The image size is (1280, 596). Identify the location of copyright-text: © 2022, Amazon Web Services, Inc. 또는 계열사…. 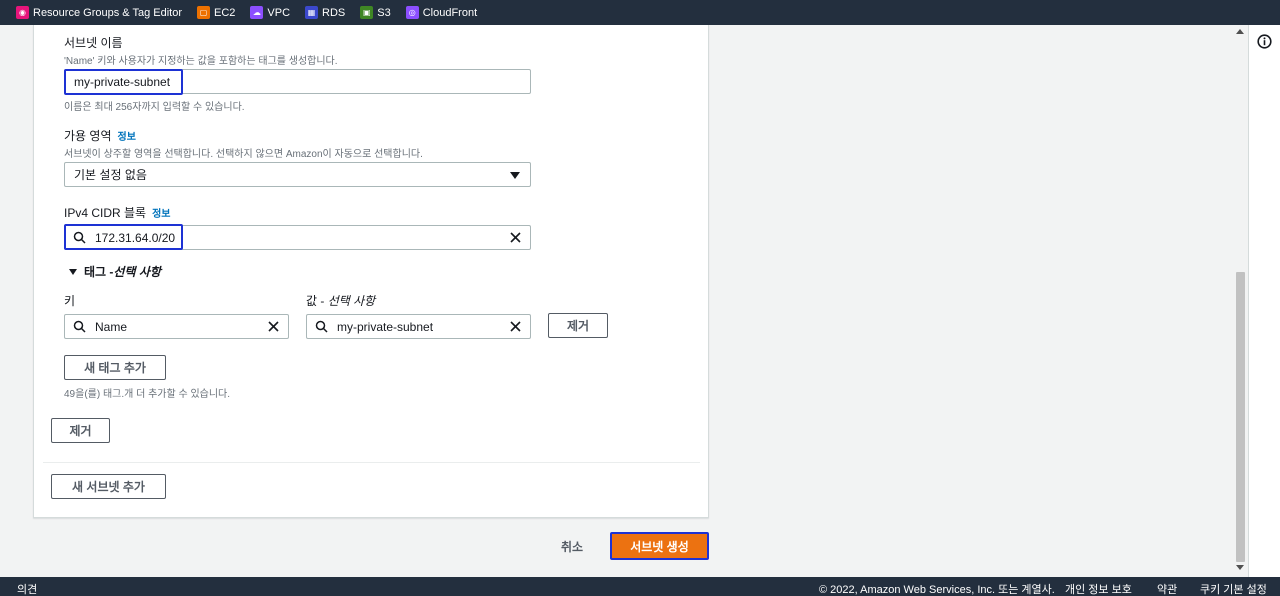
(937, 590).